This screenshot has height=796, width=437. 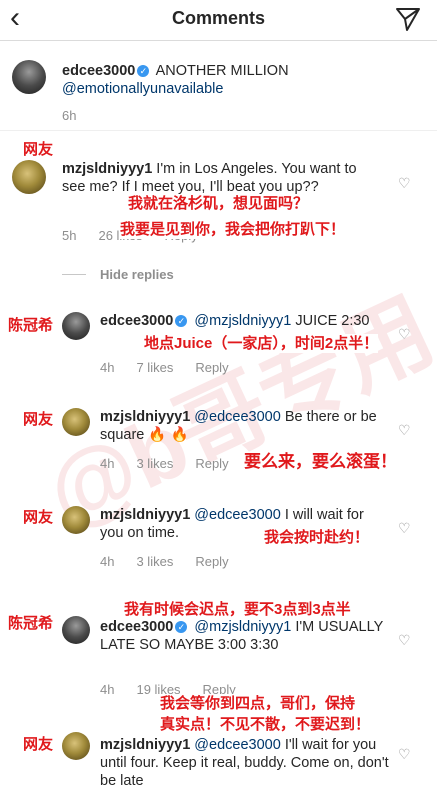 I want to click on header-bar: ‹ Comments, so click(x=218, y=20).